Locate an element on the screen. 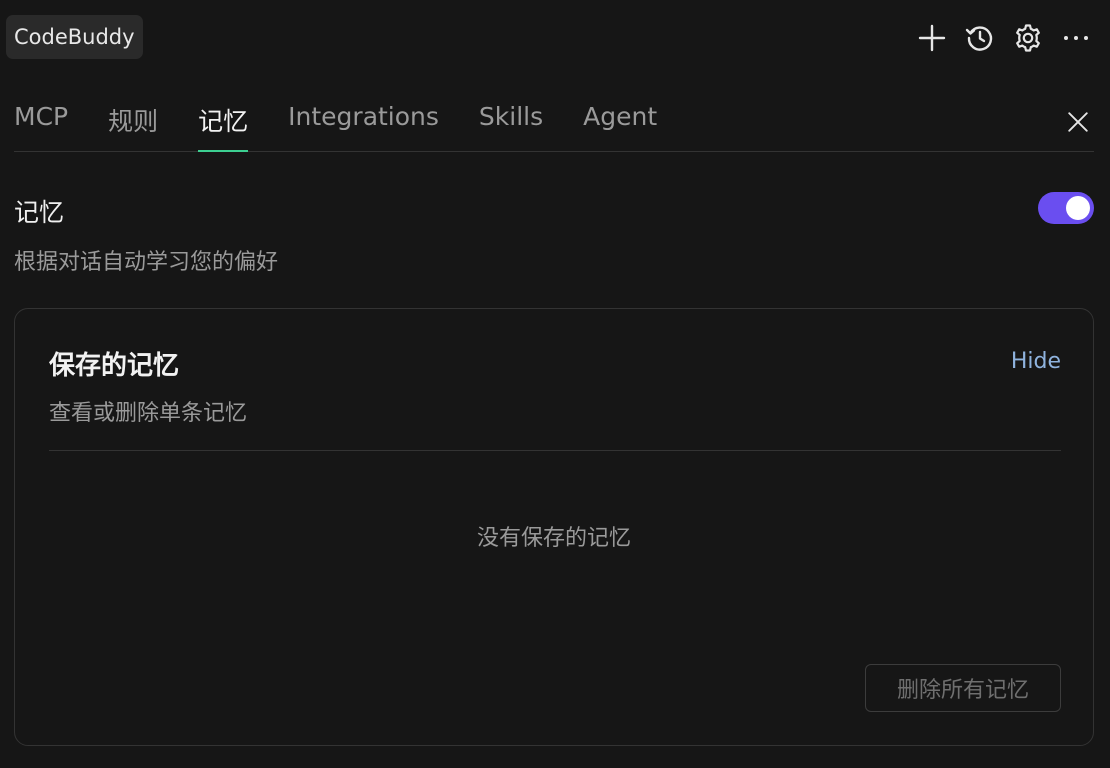  delete-all-memories-button: 删除所有记忆 is located at coordinates (963, 688).